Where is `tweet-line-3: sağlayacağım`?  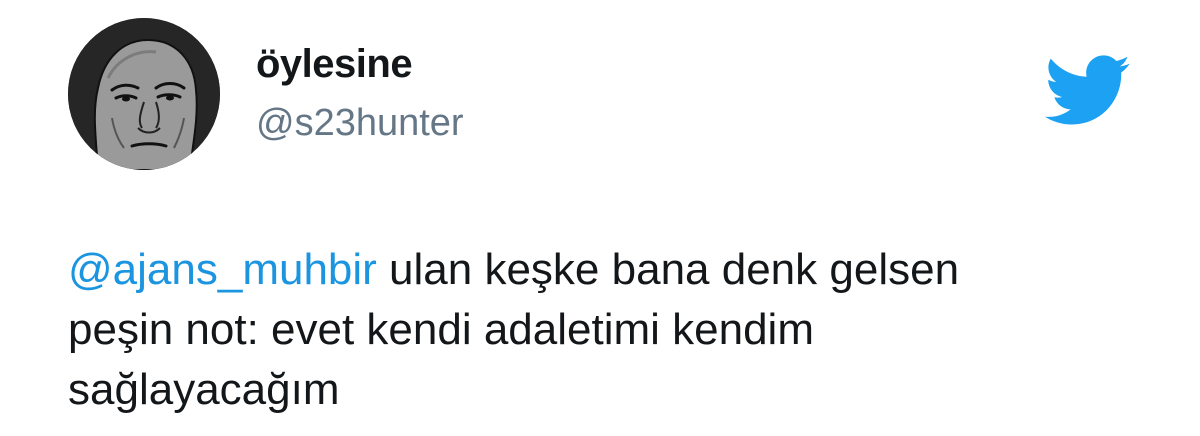 tweet-line-3: sağlayacağım is located at coordinates (204, 389).